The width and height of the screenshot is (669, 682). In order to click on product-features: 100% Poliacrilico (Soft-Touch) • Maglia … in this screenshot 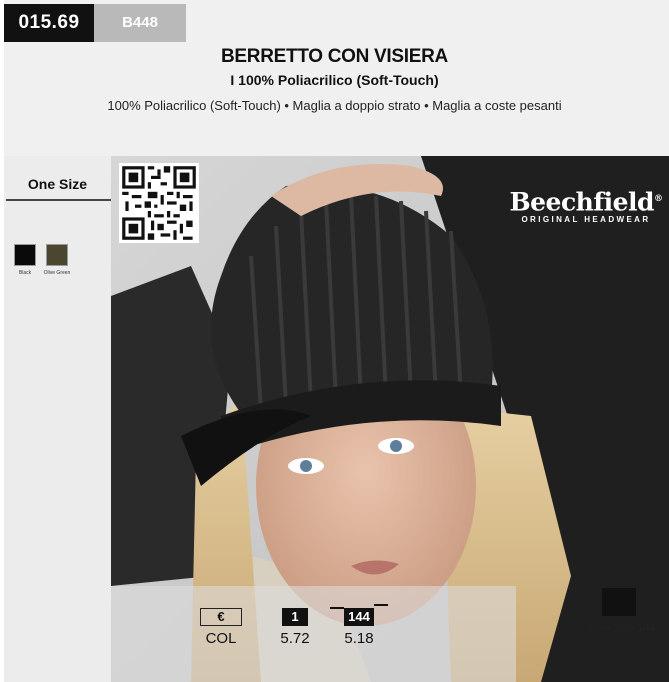, I will do `click(334, 105)`.